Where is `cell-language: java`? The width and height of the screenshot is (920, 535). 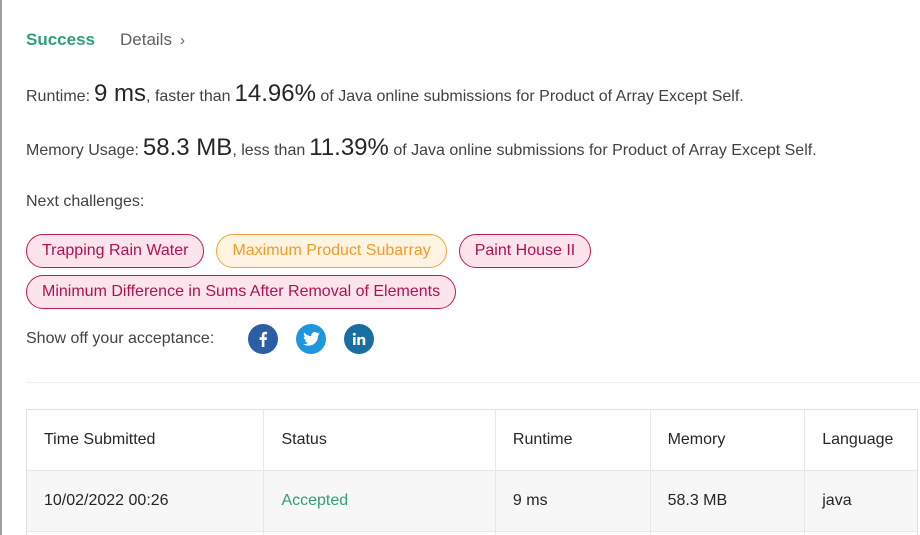
cell-language: java is located at coordinates (837, 500).